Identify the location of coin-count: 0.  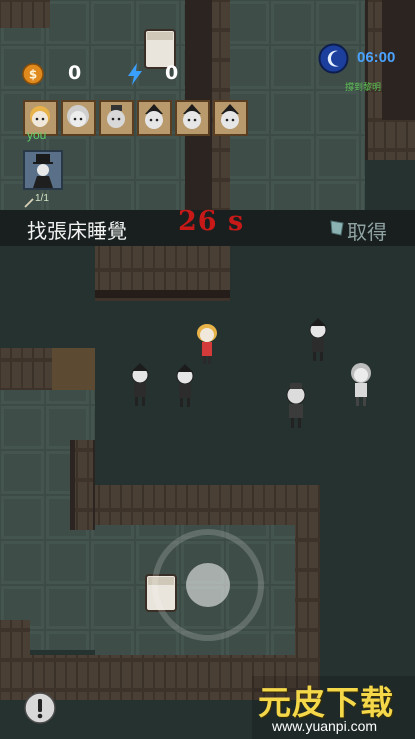
(75, 73).